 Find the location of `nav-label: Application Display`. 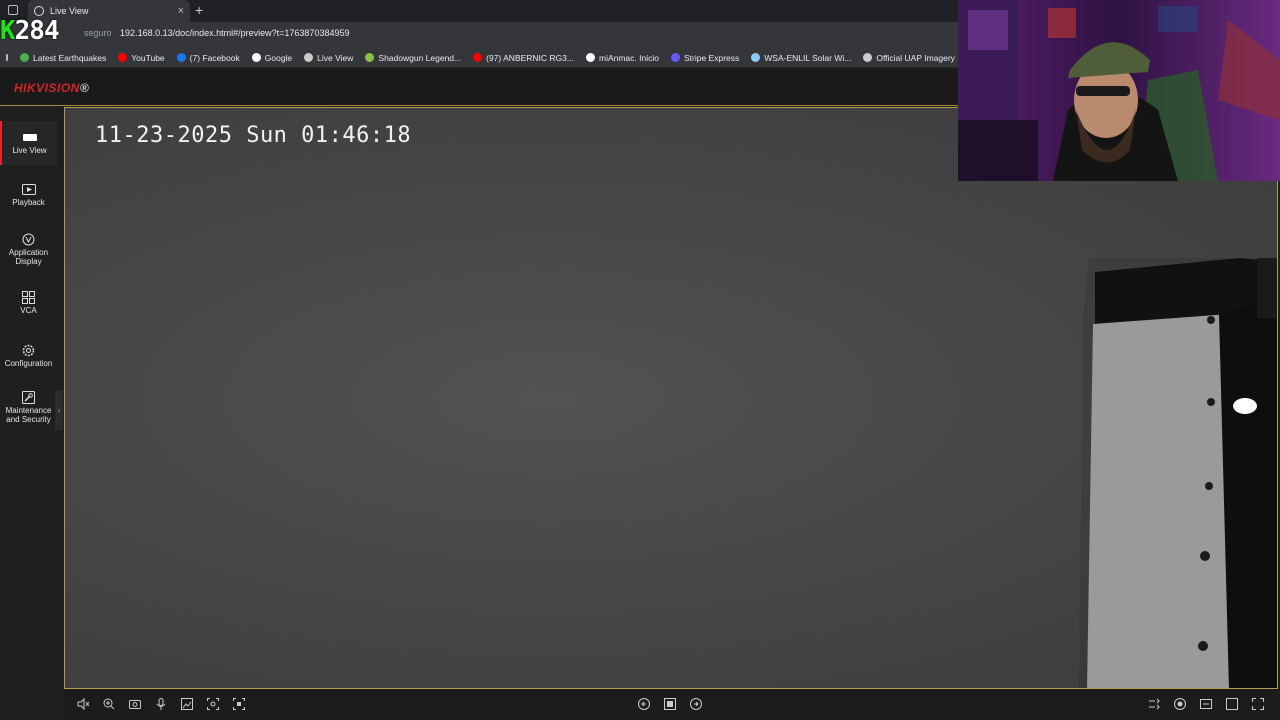

nav-label: Application Display is located at coordinates (28, 257).